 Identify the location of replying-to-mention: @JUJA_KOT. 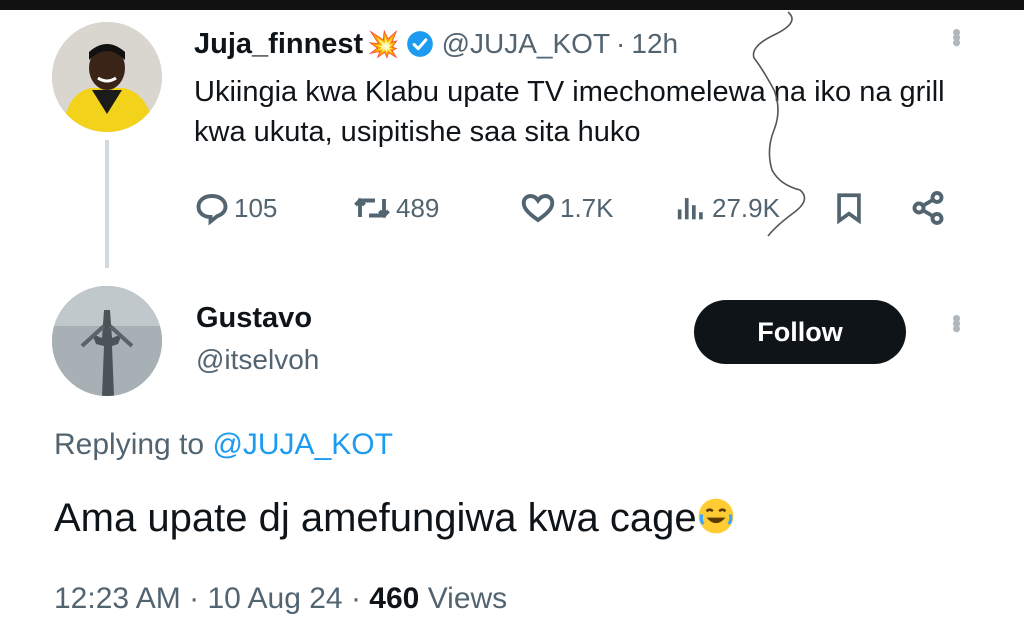
(302, 444).